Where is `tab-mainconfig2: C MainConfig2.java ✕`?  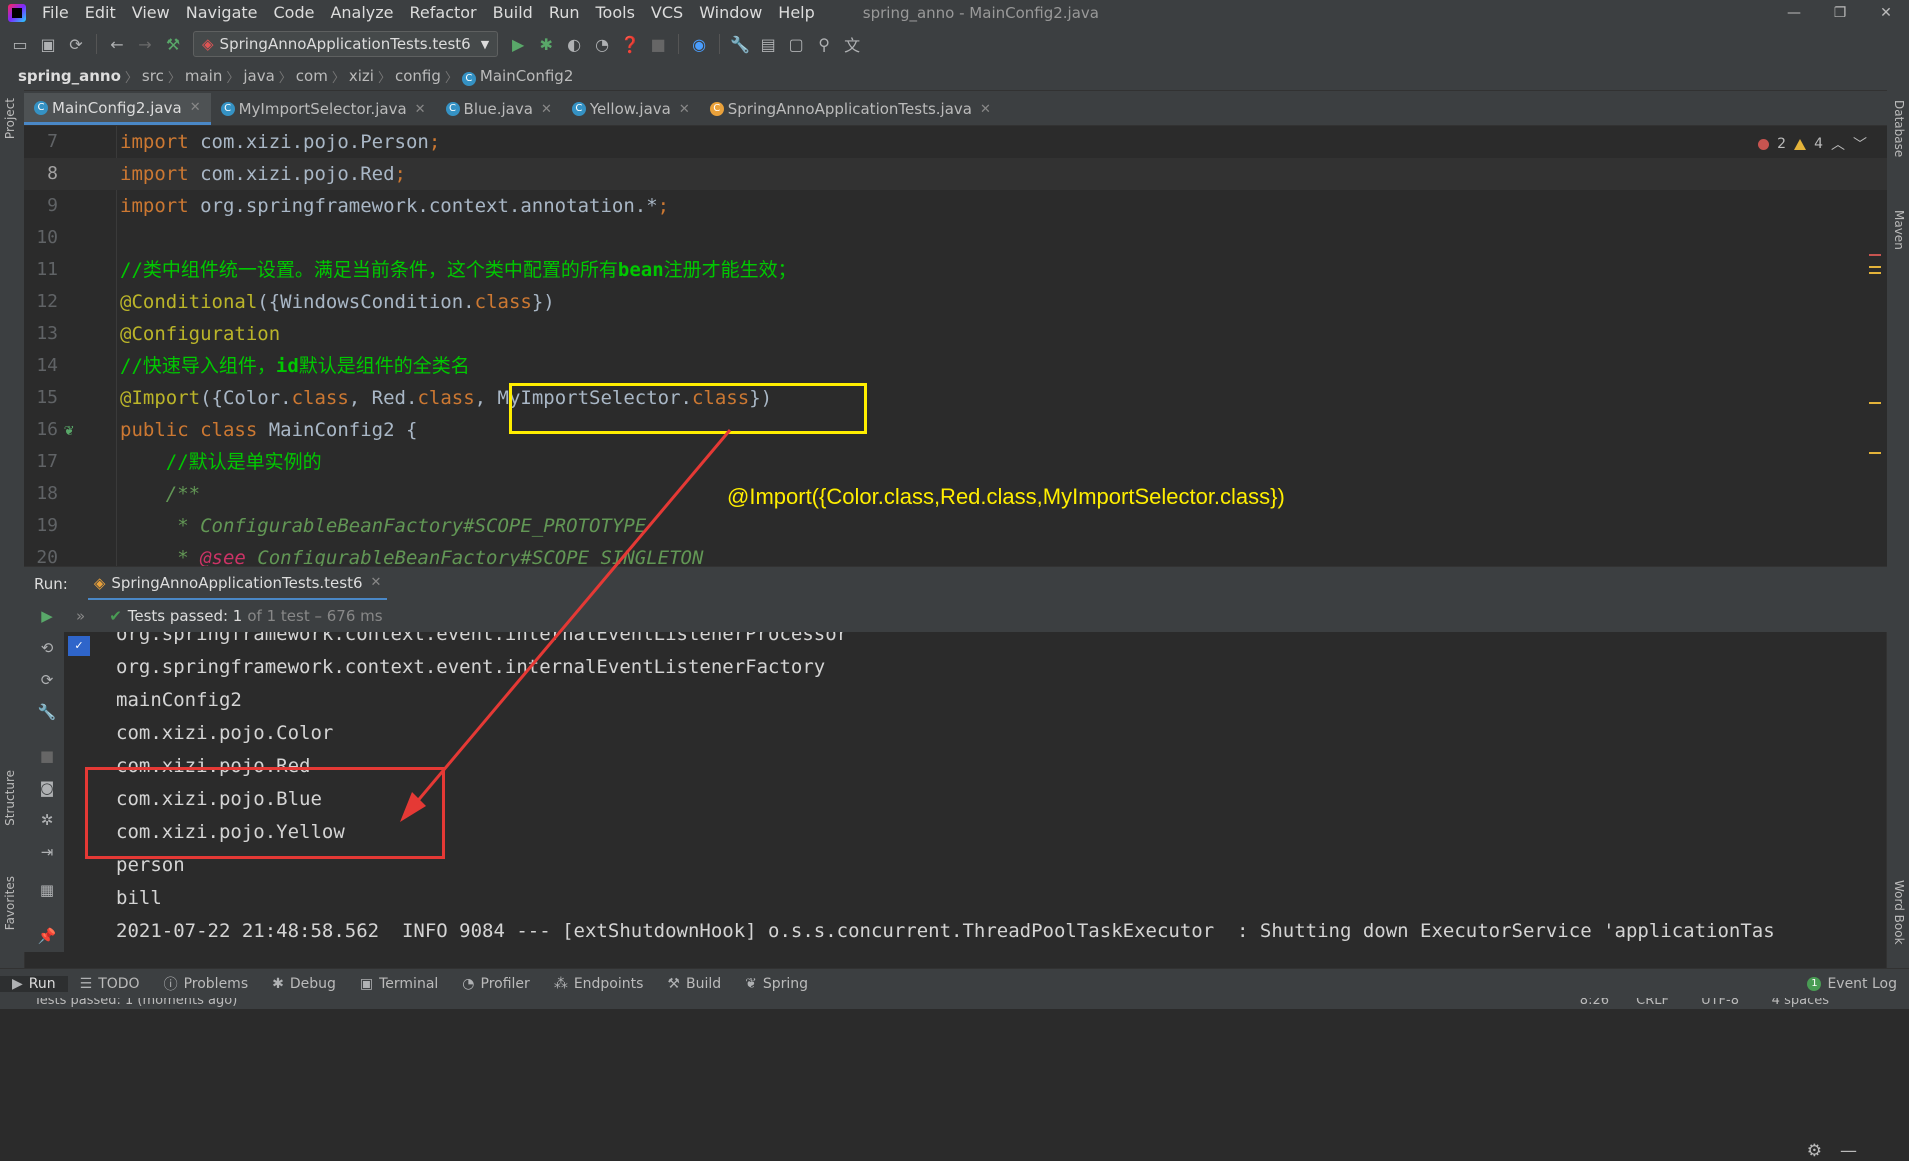
tab-mainconfig2: C MainConfig2.java ✕ is located at coordinates (117, 109).